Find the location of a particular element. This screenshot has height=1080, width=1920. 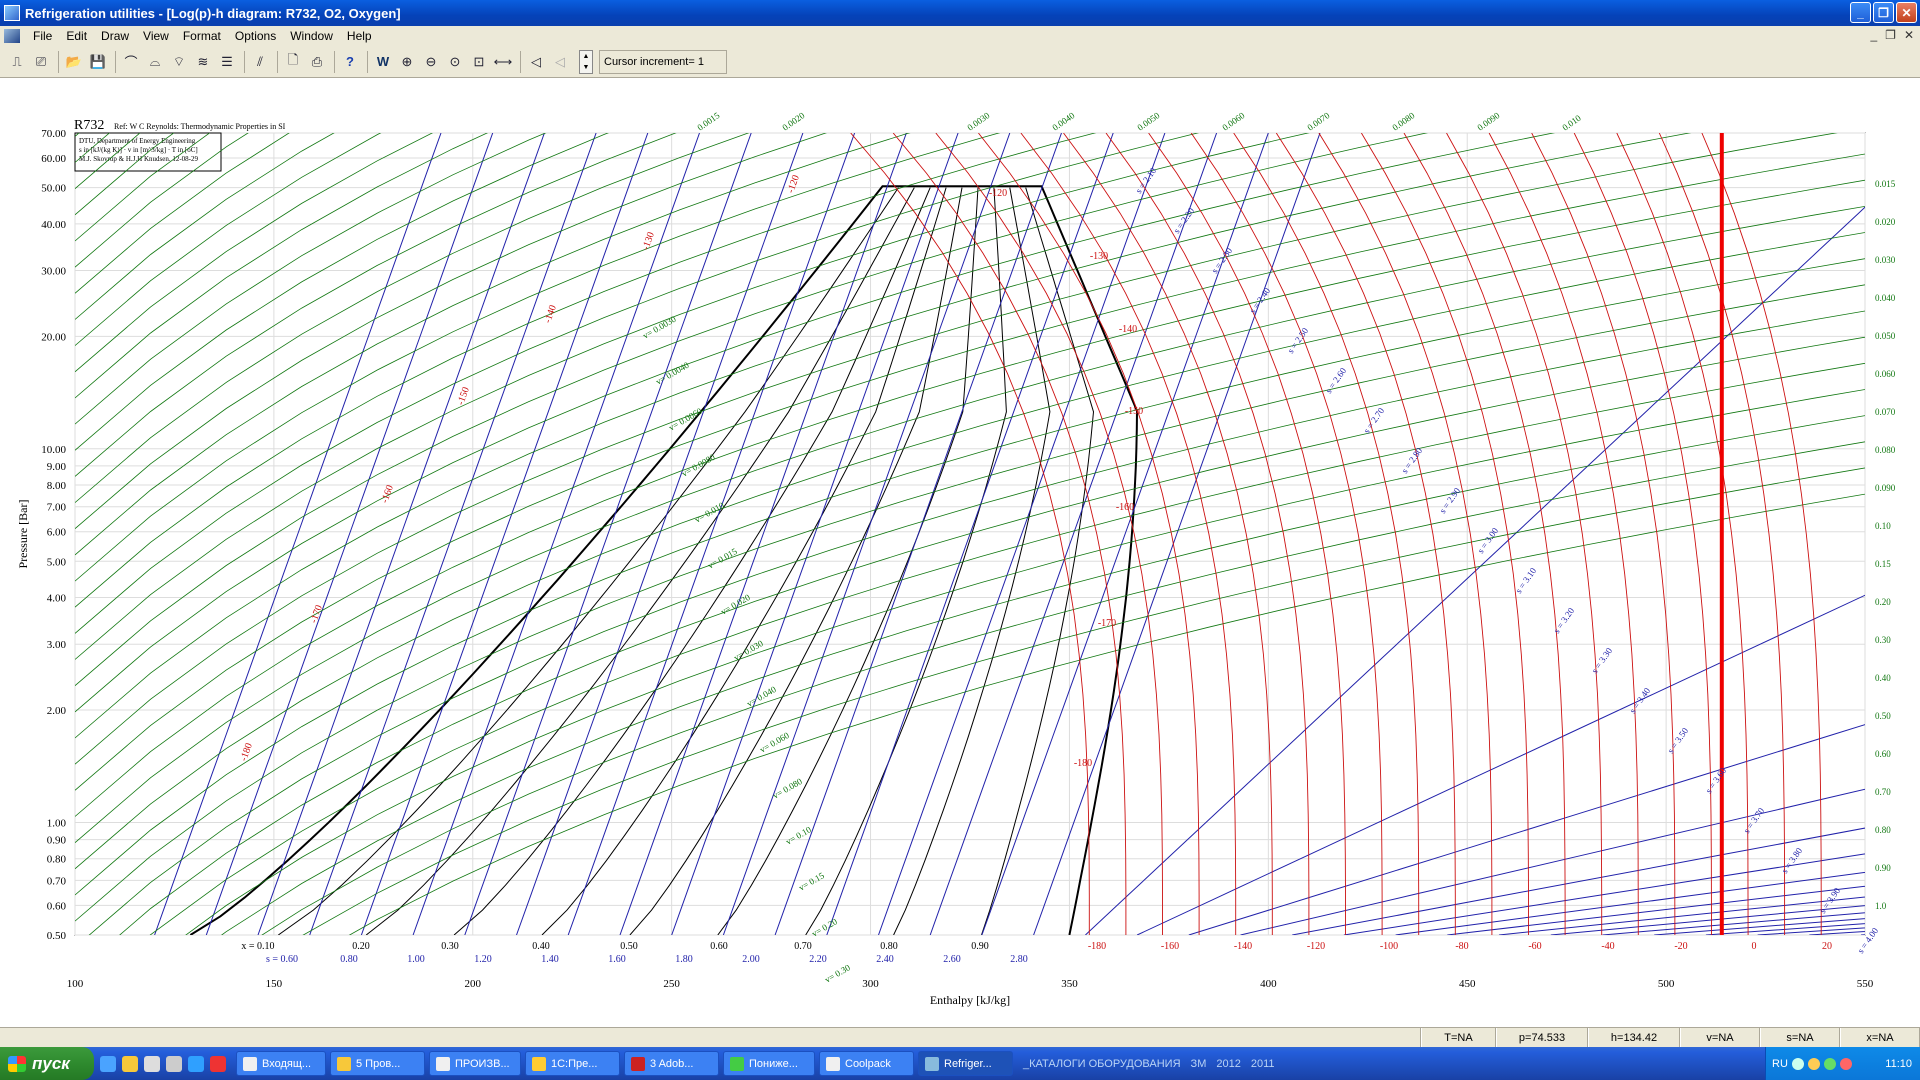

sat-icon: ≋ is located at coordinates (203, 62).